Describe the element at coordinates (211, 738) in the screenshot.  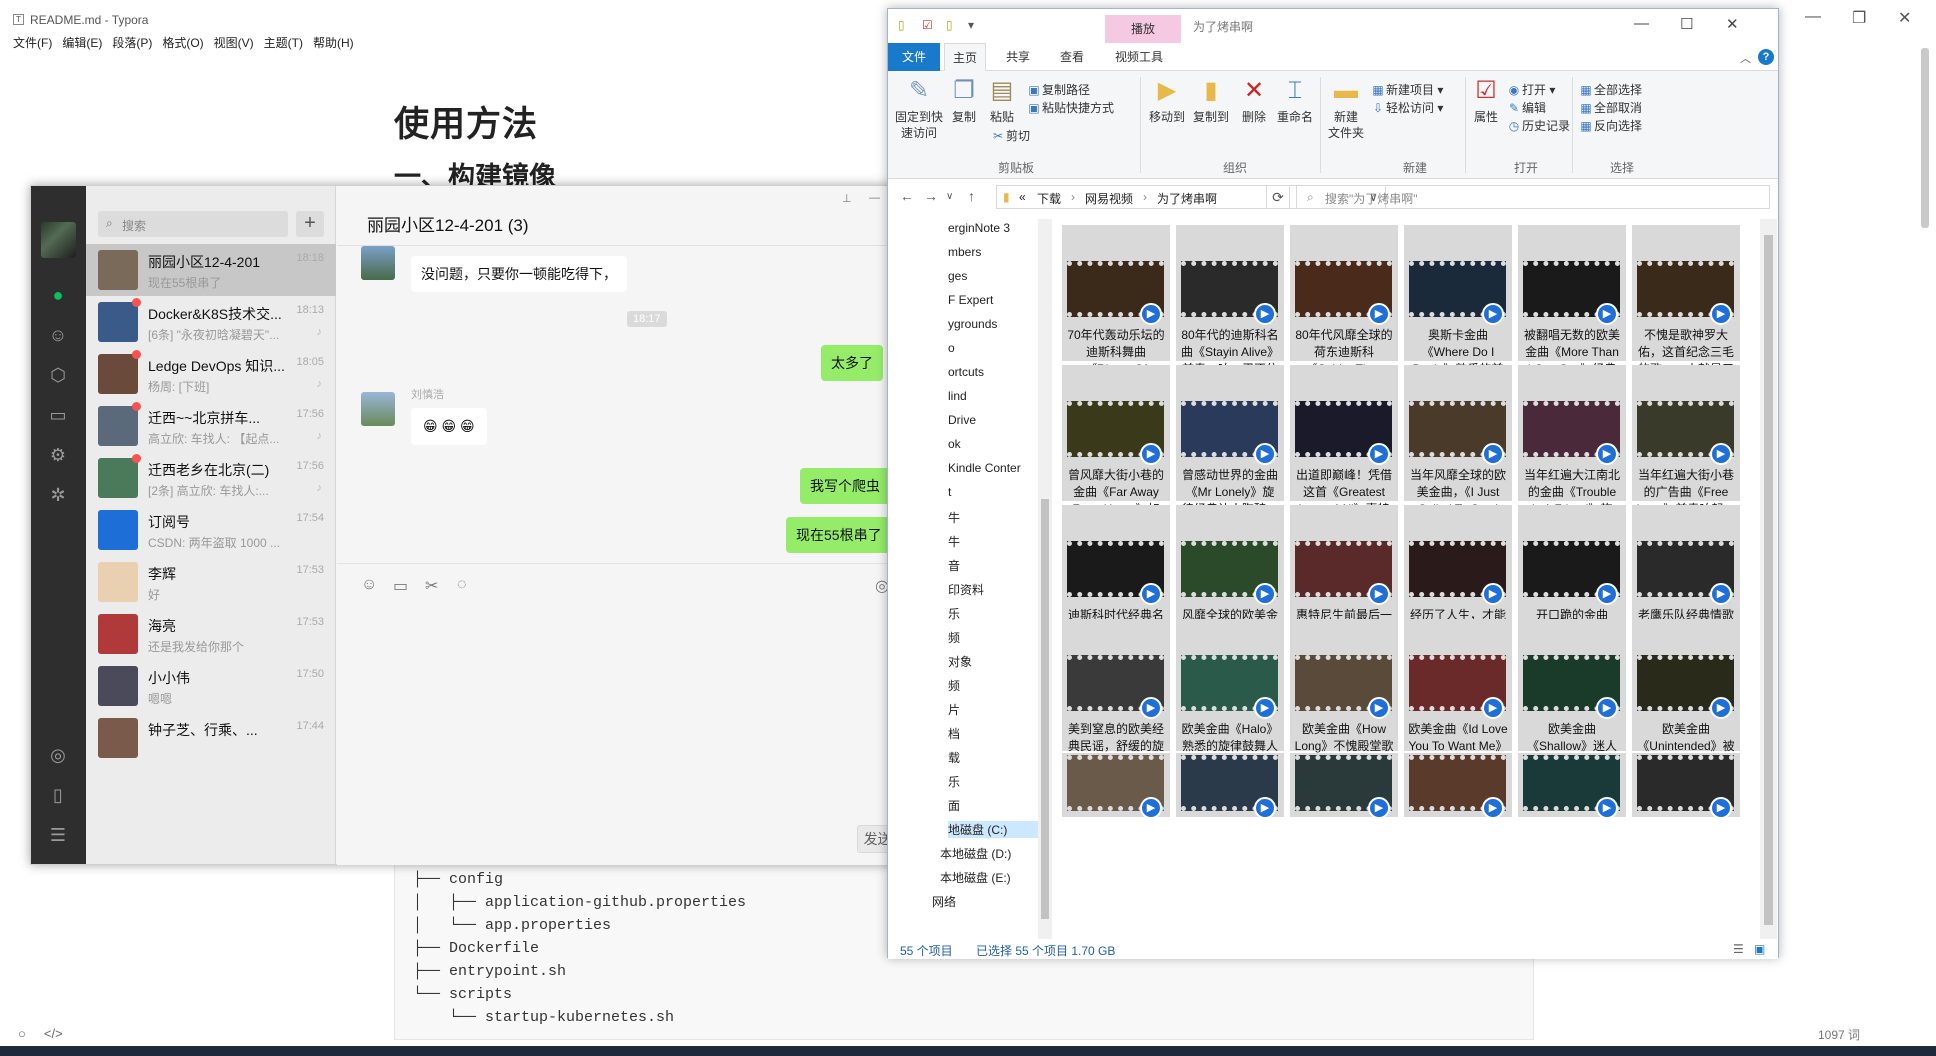
I see `chat-list-item: 钟子芝、行乘、... 17:44` at that location.